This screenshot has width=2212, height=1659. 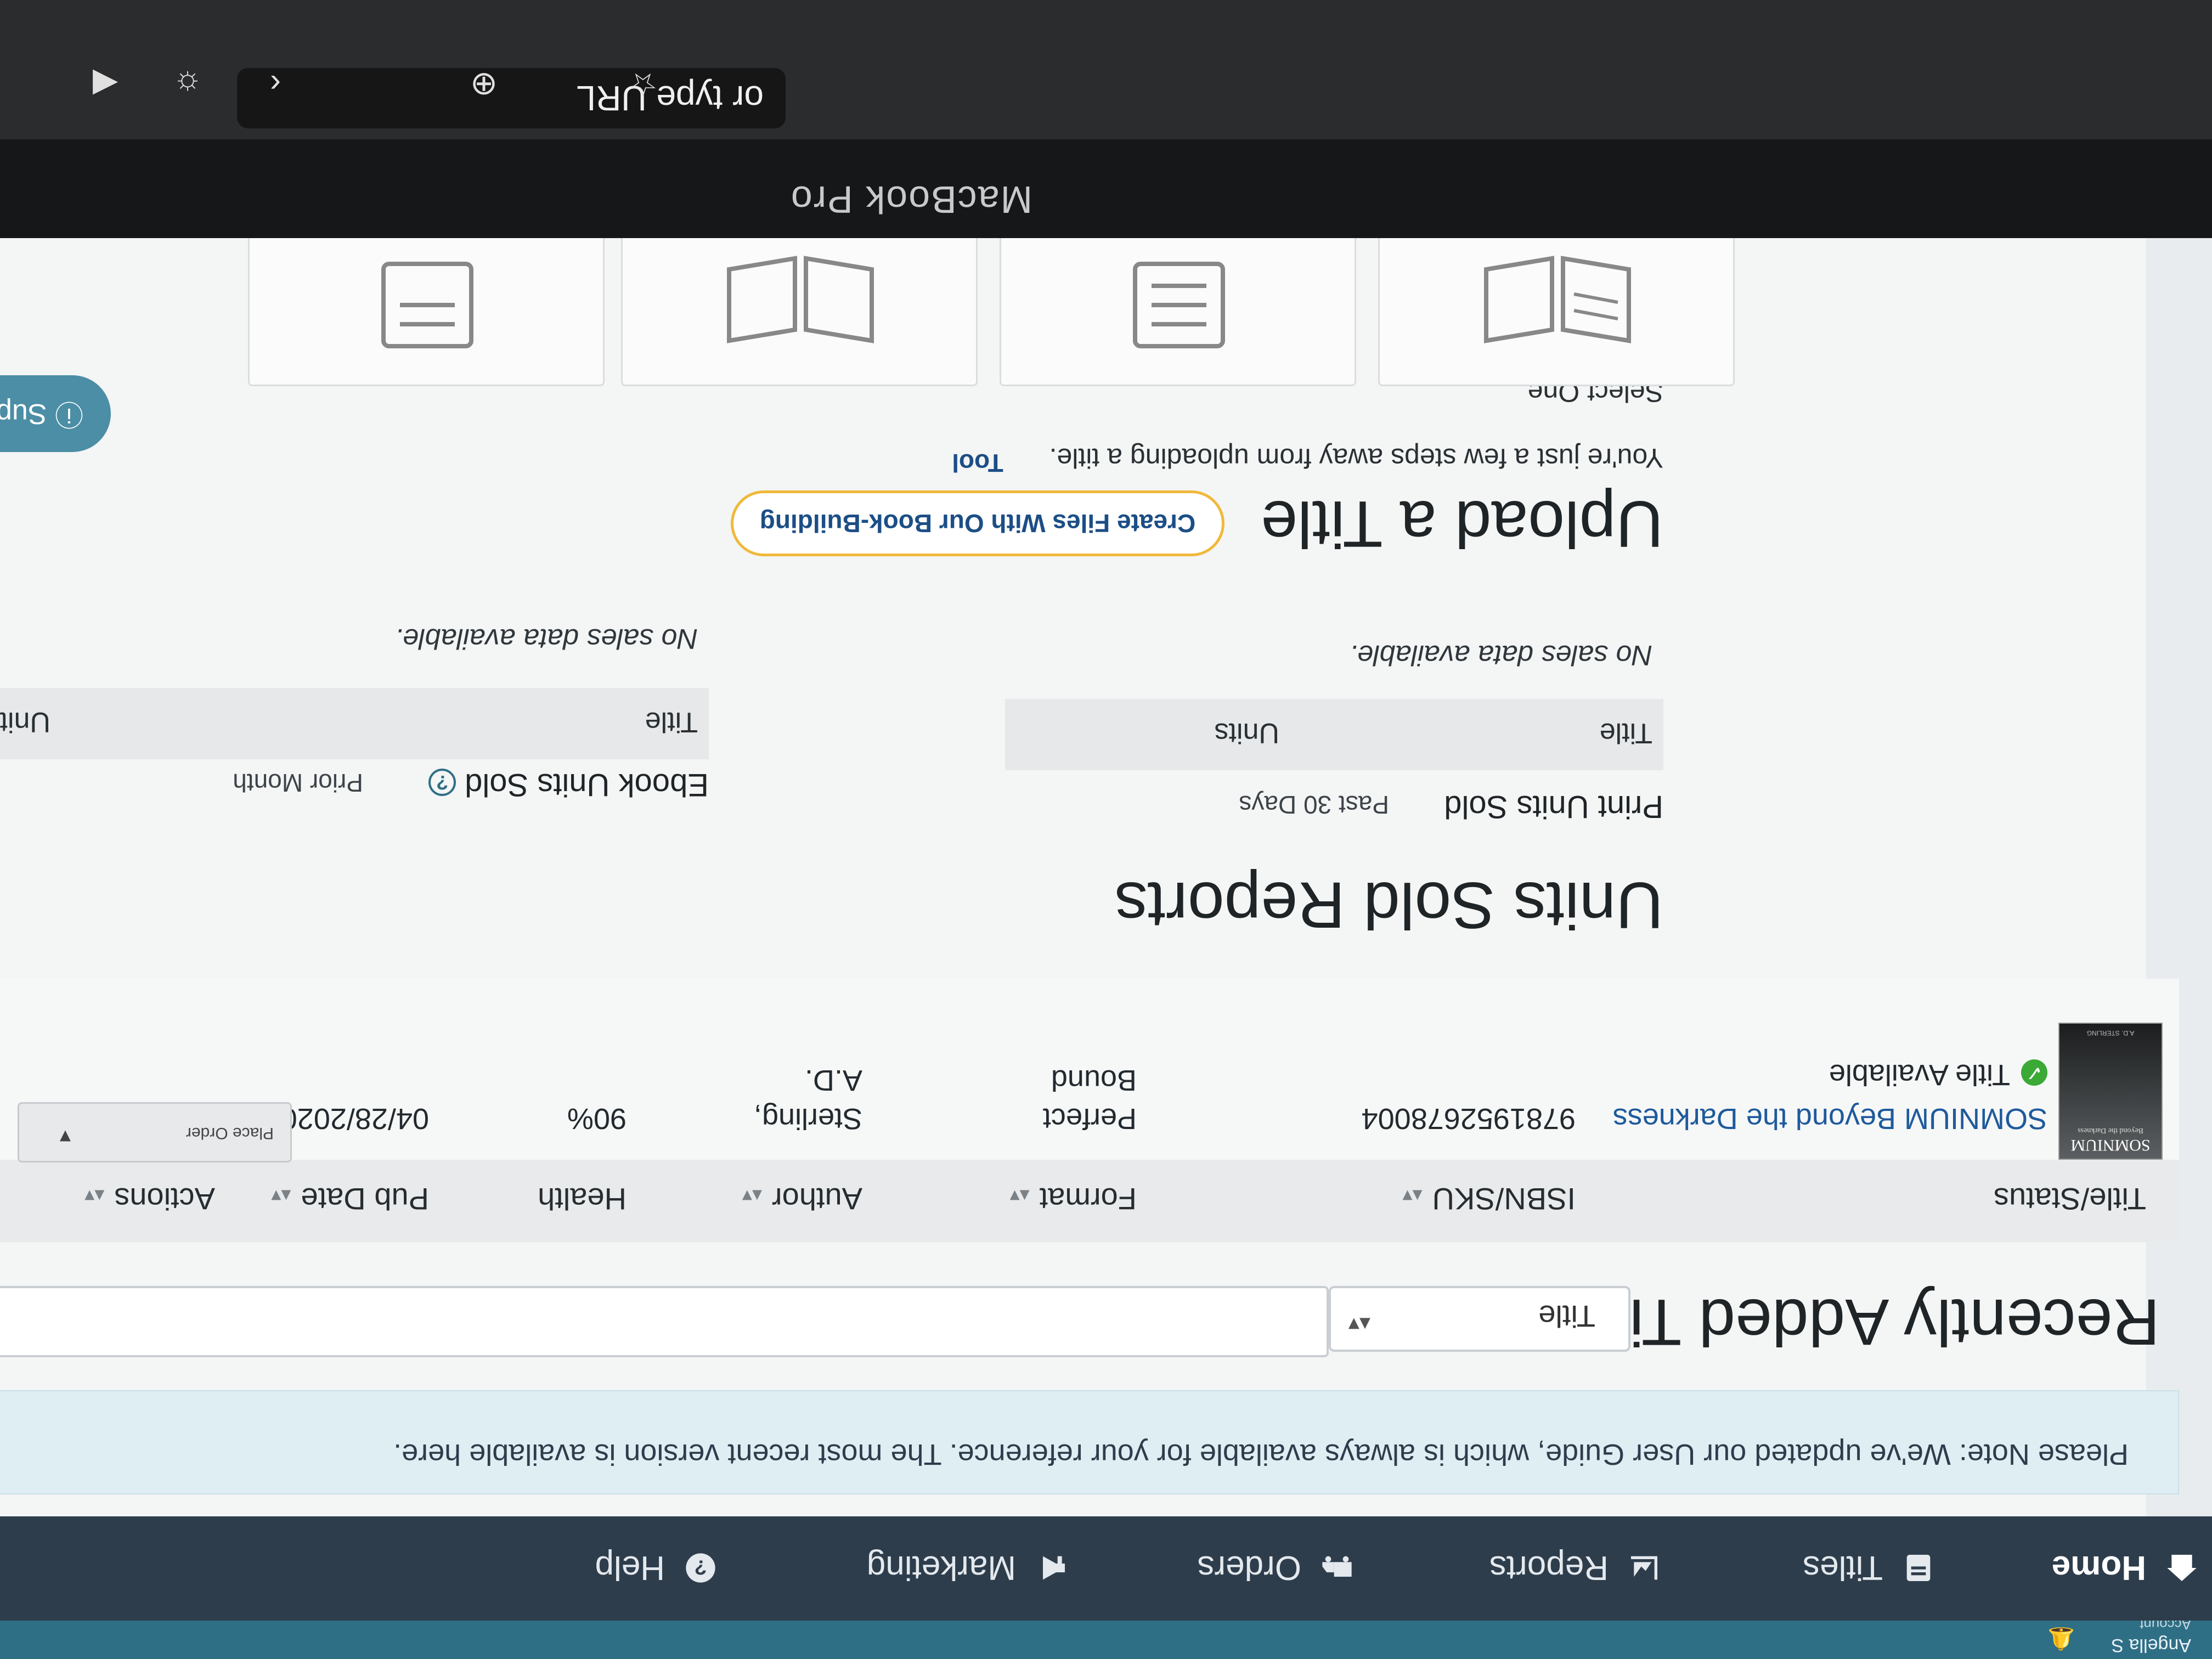 What do you see at coordinates (911, 199) in the screenshot?
I see `macbook-brand: MacBook Pro` at bounding box center [911, 199].